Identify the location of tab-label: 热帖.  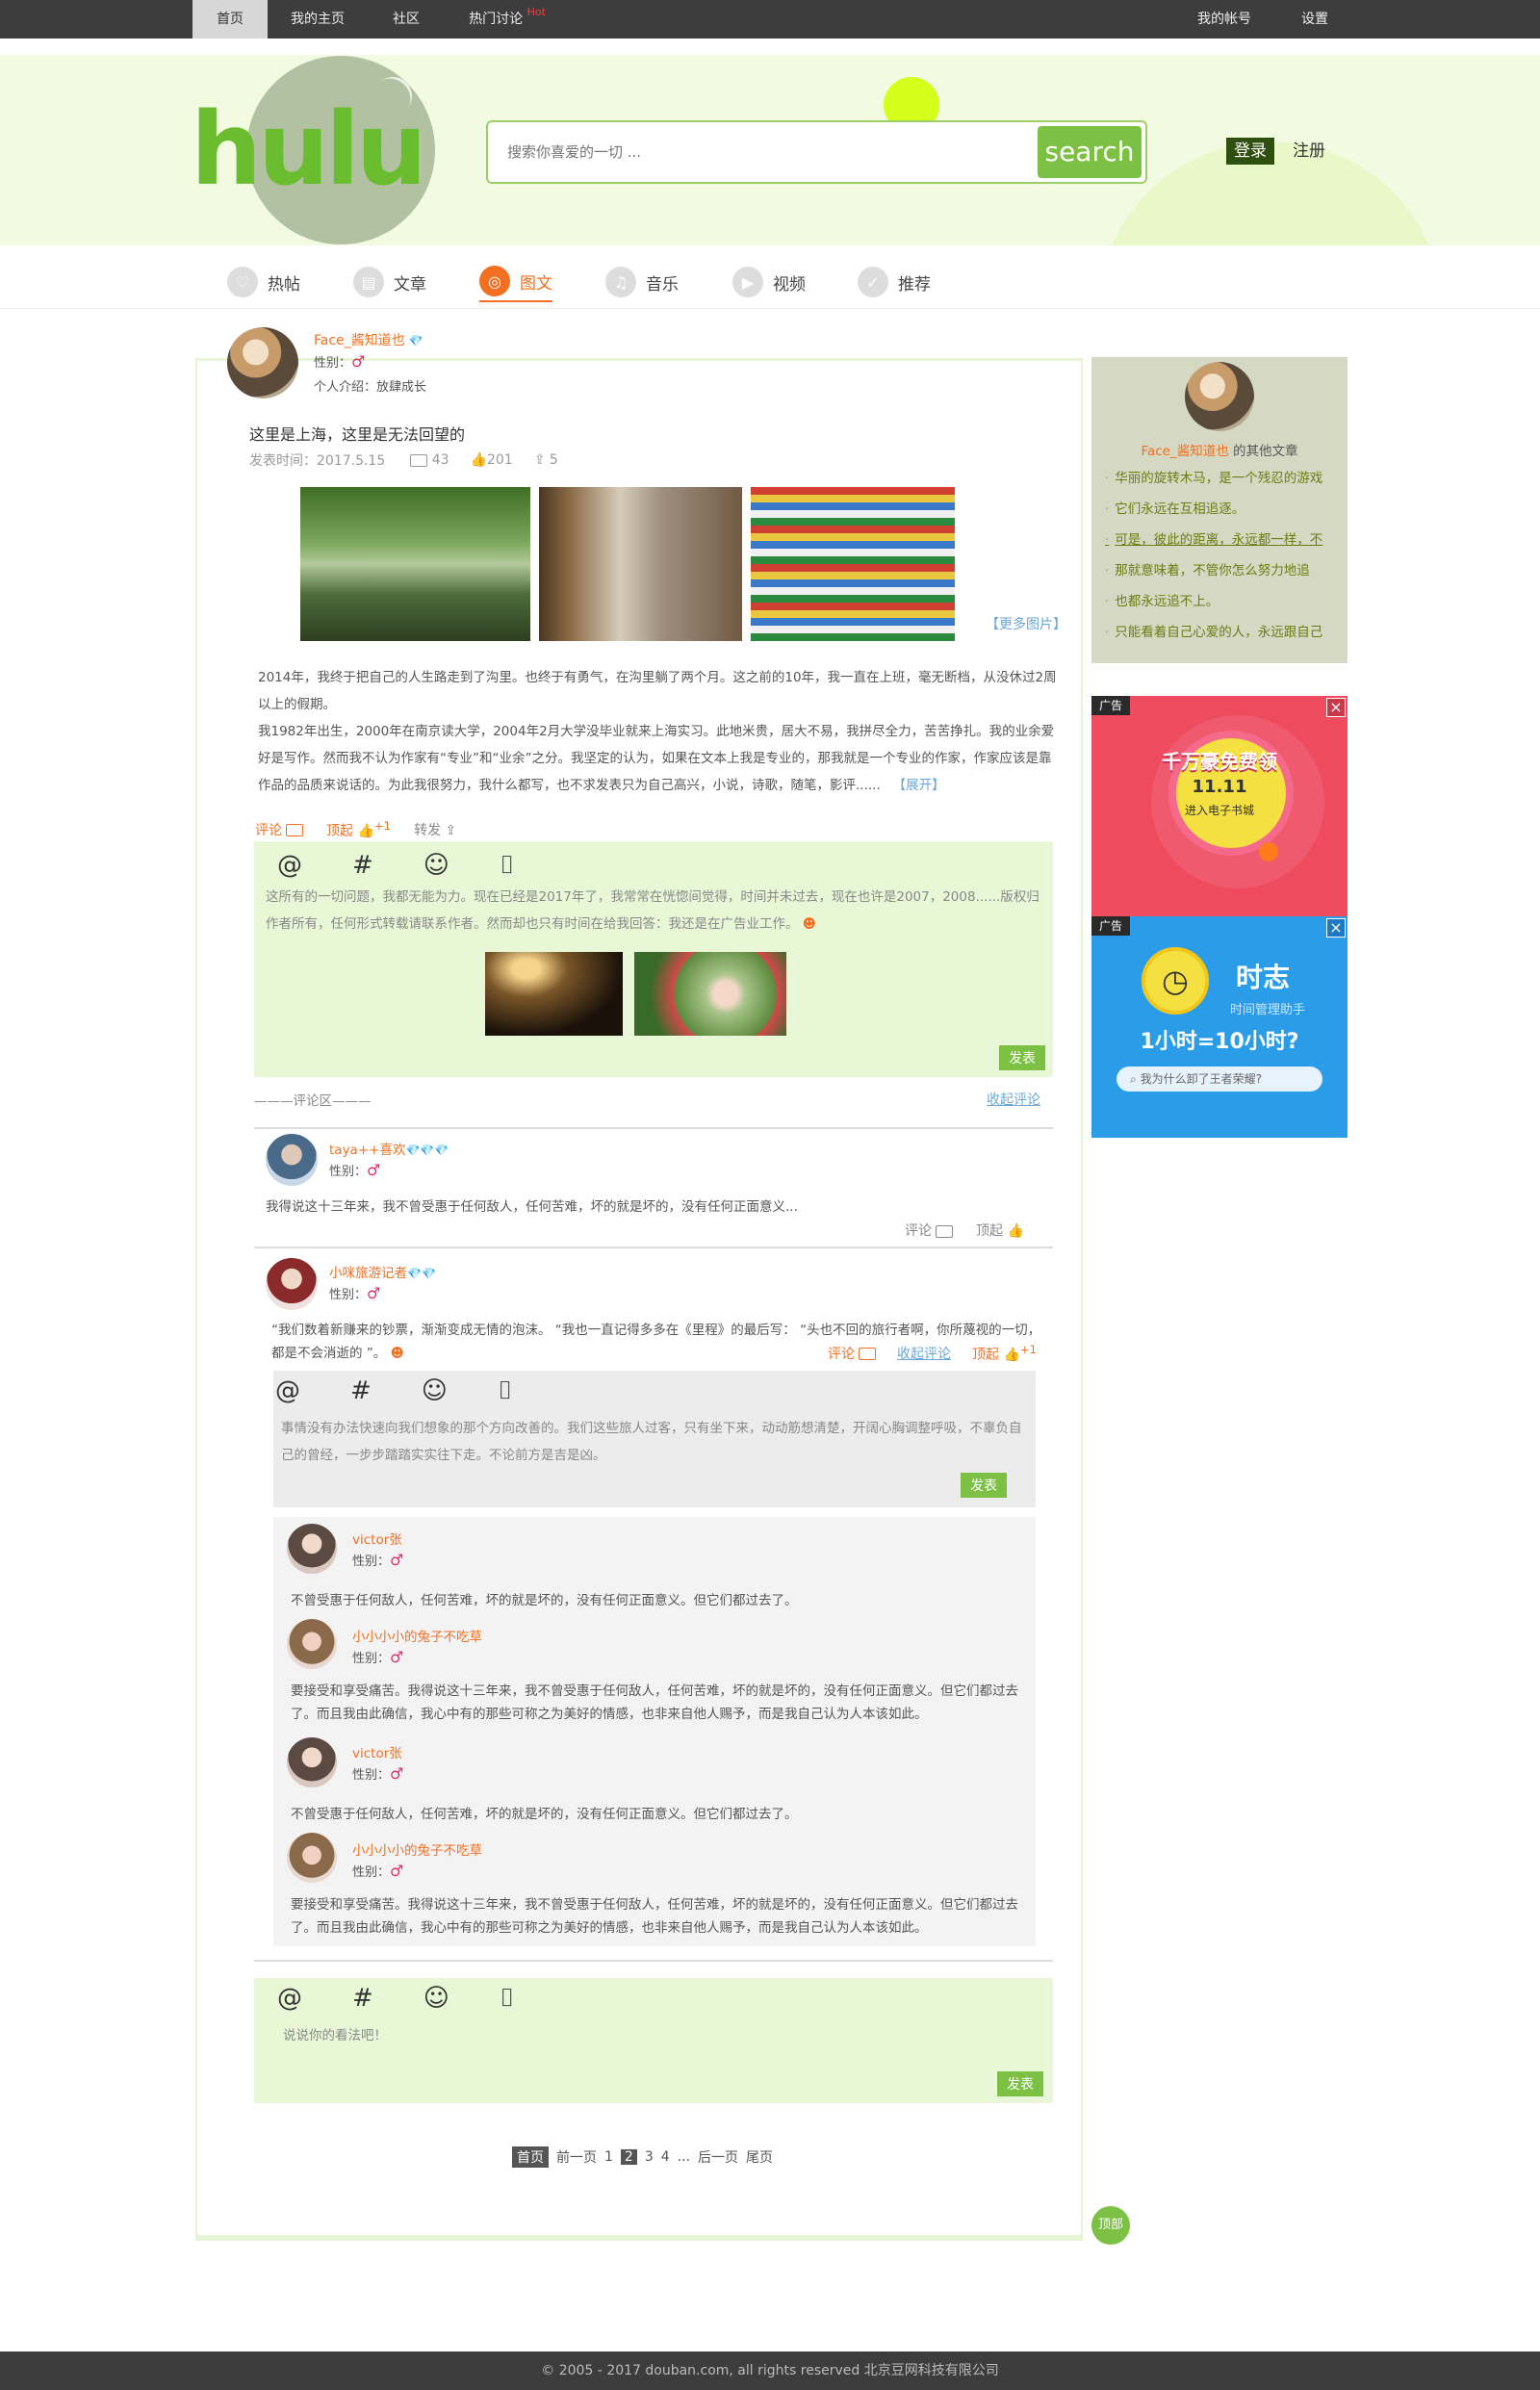
(284, 284).